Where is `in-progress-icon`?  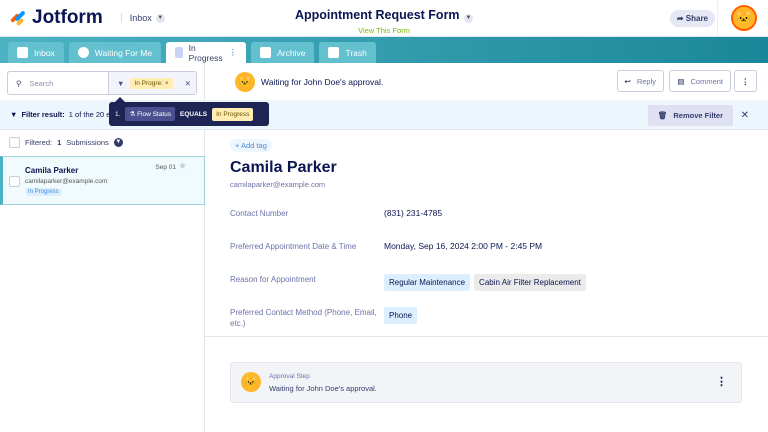
in-progress-icon is located at coordinates (179, 52).